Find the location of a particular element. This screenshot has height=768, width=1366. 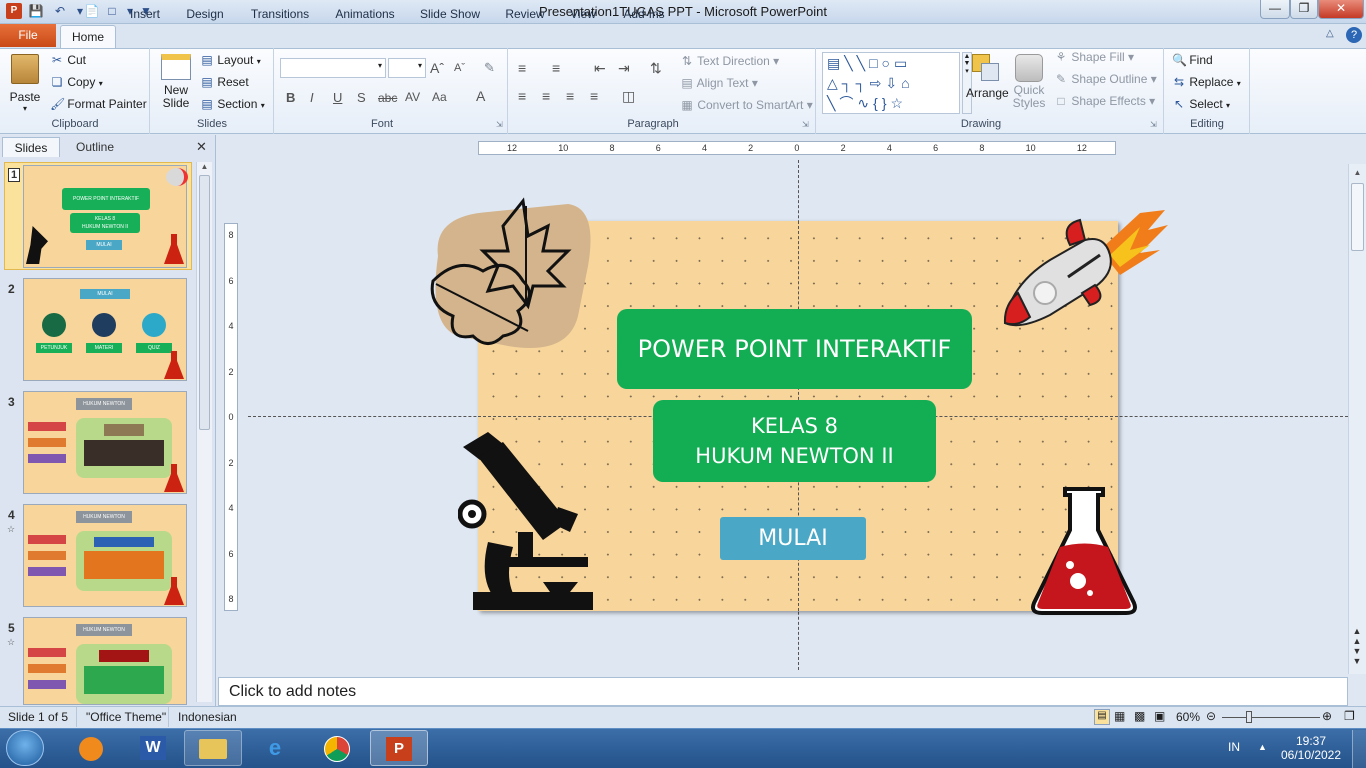

paste-button: Paste ▾ is located at coordinates (25, 84).